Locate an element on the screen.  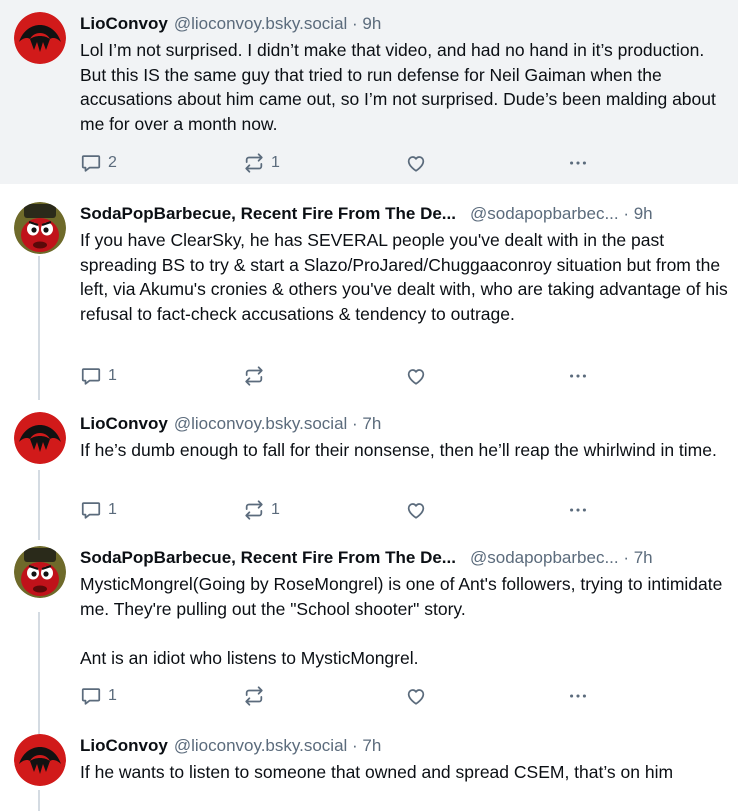
post-header: LioConvoy @lioconvoy.bsky.social · 9h is located at coordinates (404, 24).